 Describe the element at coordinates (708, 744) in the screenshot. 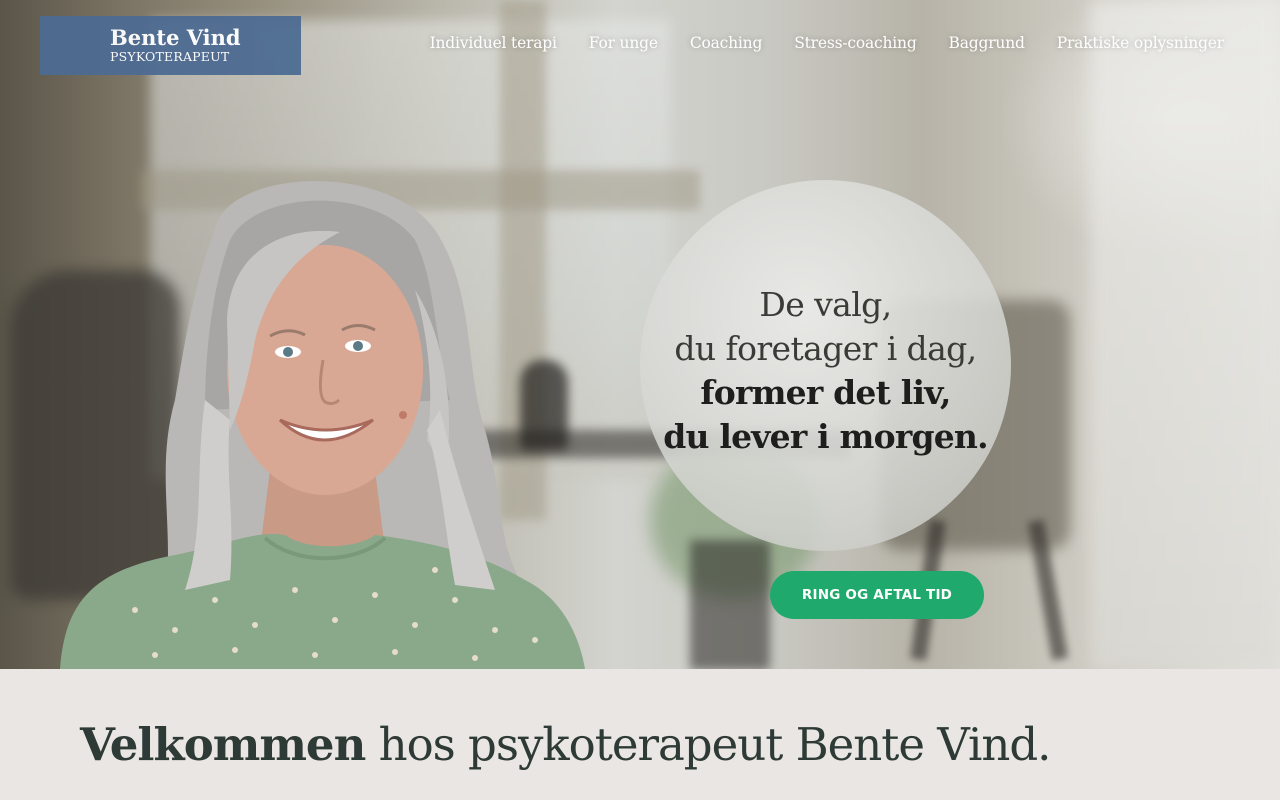

I see `welcome-heading-rest: hos psykoterapeut Bente Vind.` at that location.